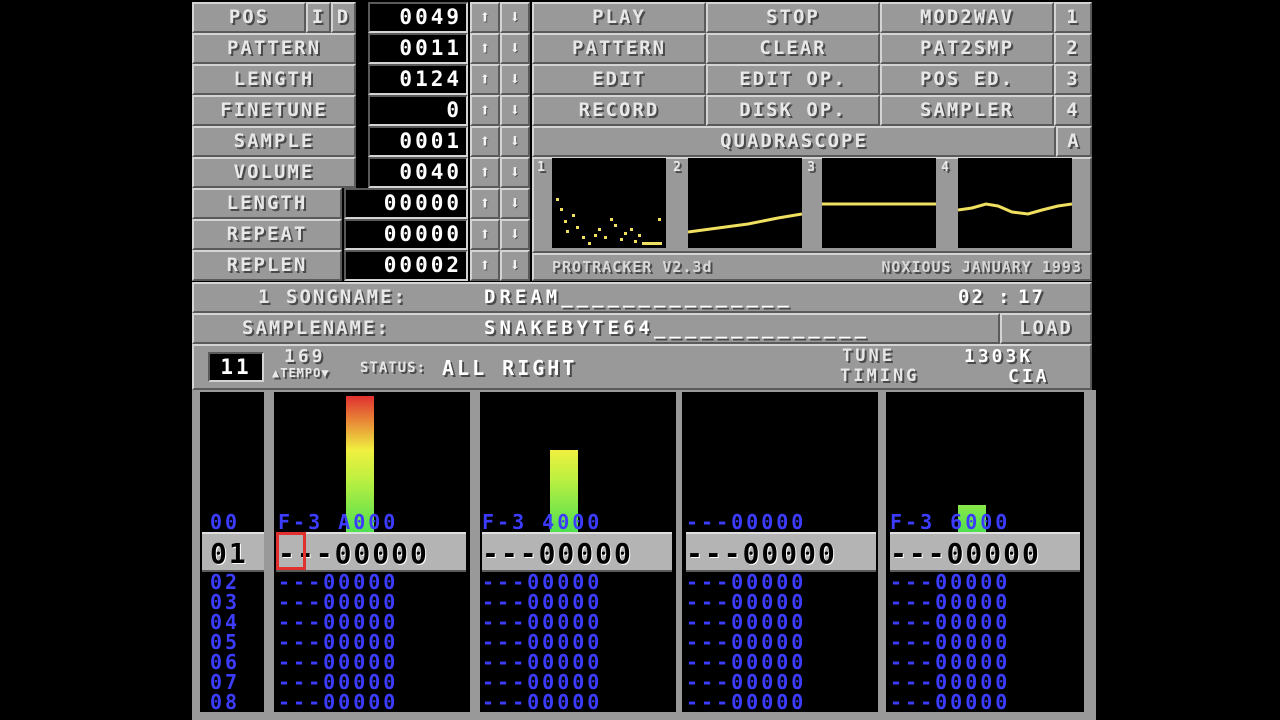  What do you see at coordinates (619, 48) in the screenshot?
I see `pattern-button: PATTERN` at bounding box center [619, 48].